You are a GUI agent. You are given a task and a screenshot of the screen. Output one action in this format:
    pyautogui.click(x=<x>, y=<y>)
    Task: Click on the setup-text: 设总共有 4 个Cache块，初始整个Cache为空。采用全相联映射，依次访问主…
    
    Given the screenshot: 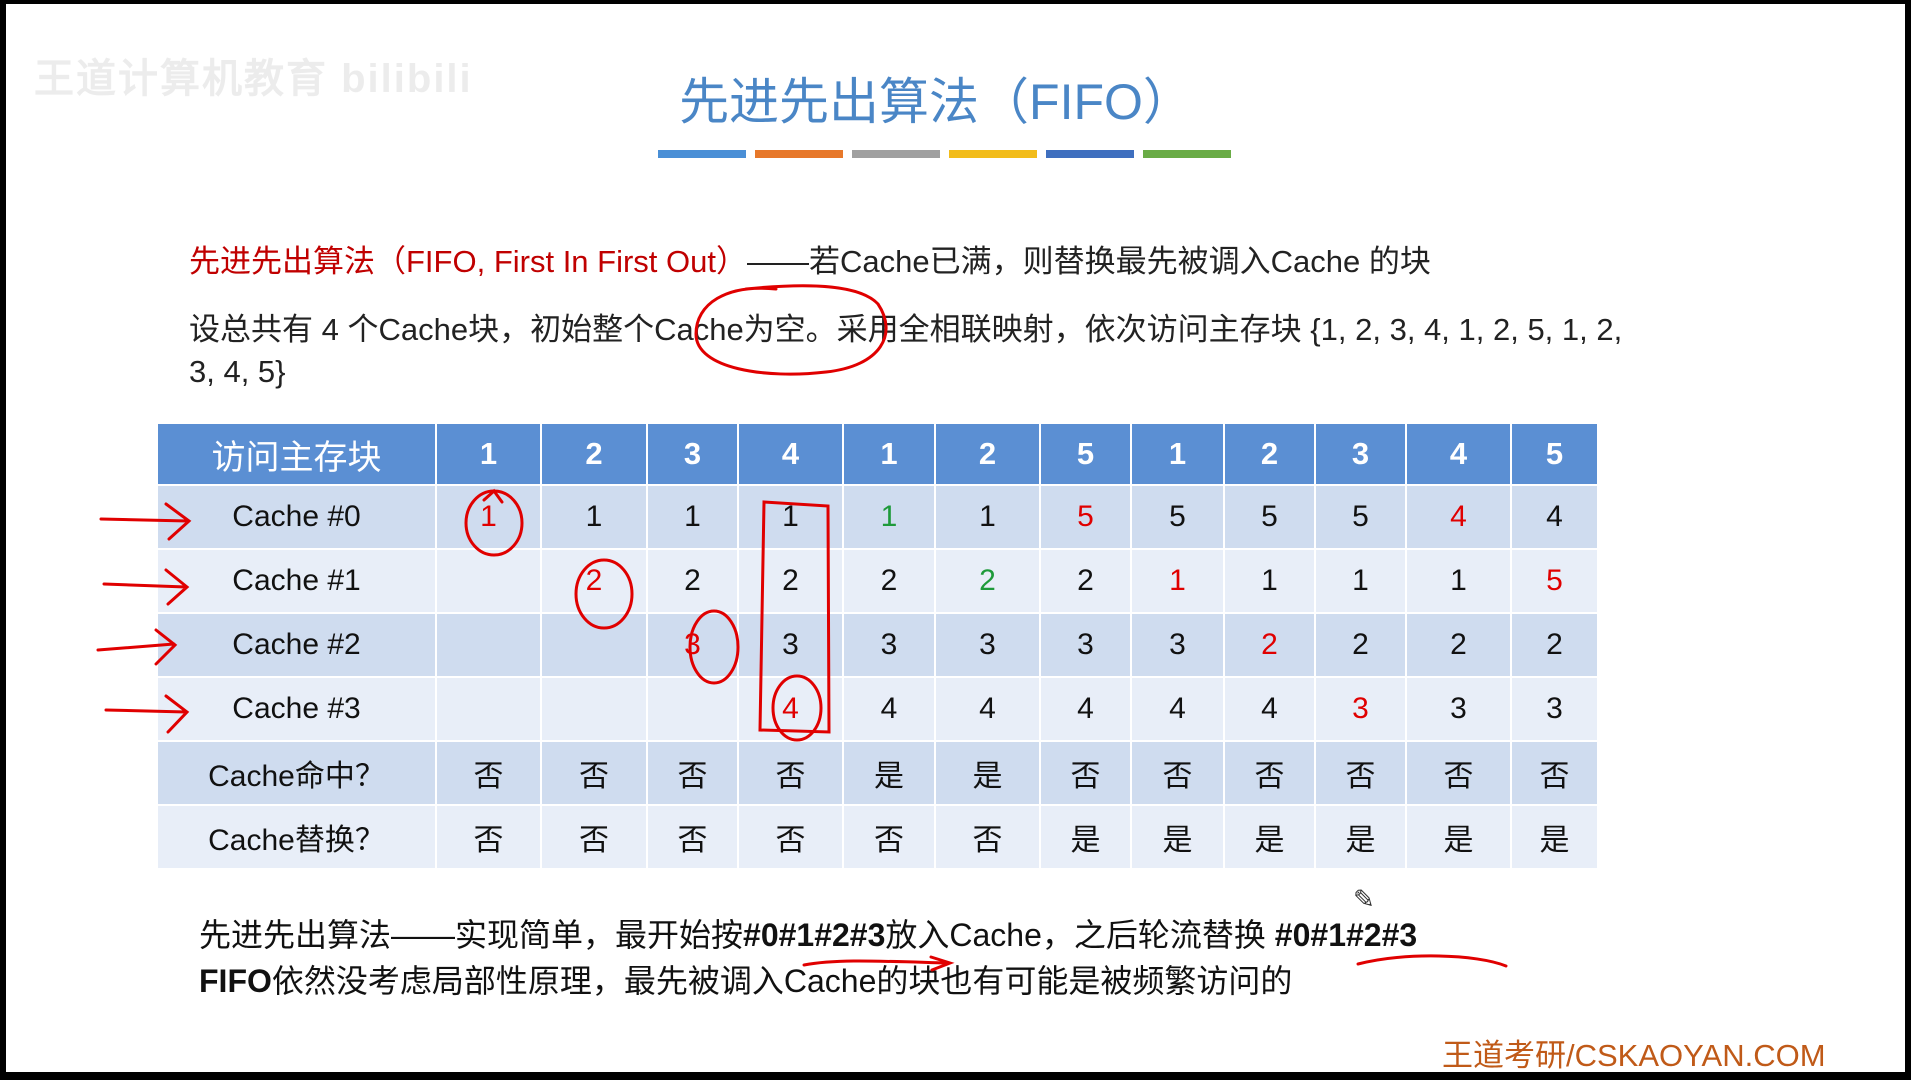 What is the action you would take?
    pyautogui.click(x=906, y=350)
    